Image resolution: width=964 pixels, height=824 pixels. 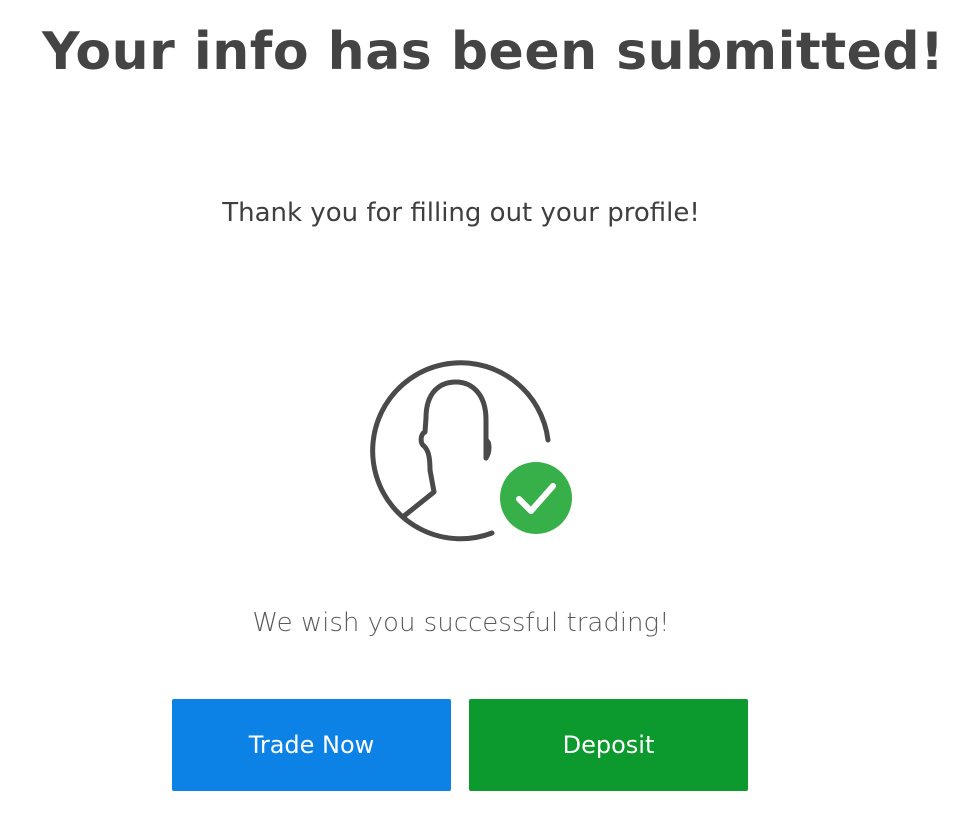 I want to click on page-title: Your info has been submitted!, so click(x=493, y=52).